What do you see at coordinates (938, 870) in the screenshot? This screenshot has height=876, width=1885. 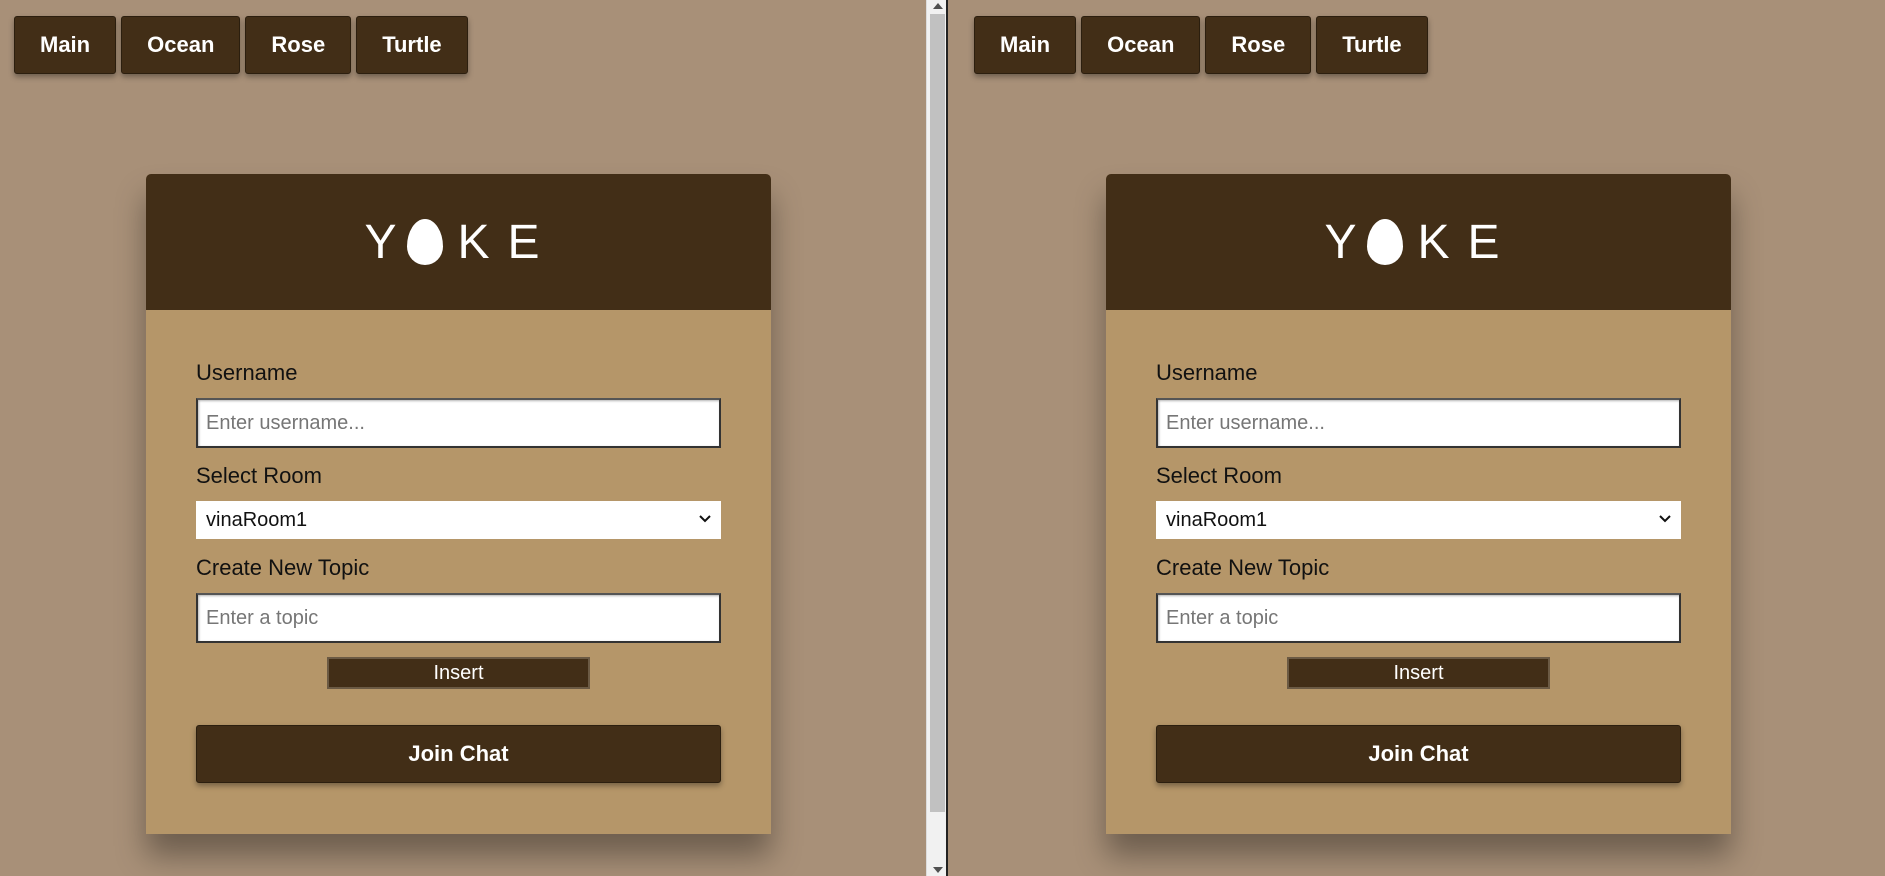 I see `scroll-down-arrow-icon` at bounding box center [938, 870].